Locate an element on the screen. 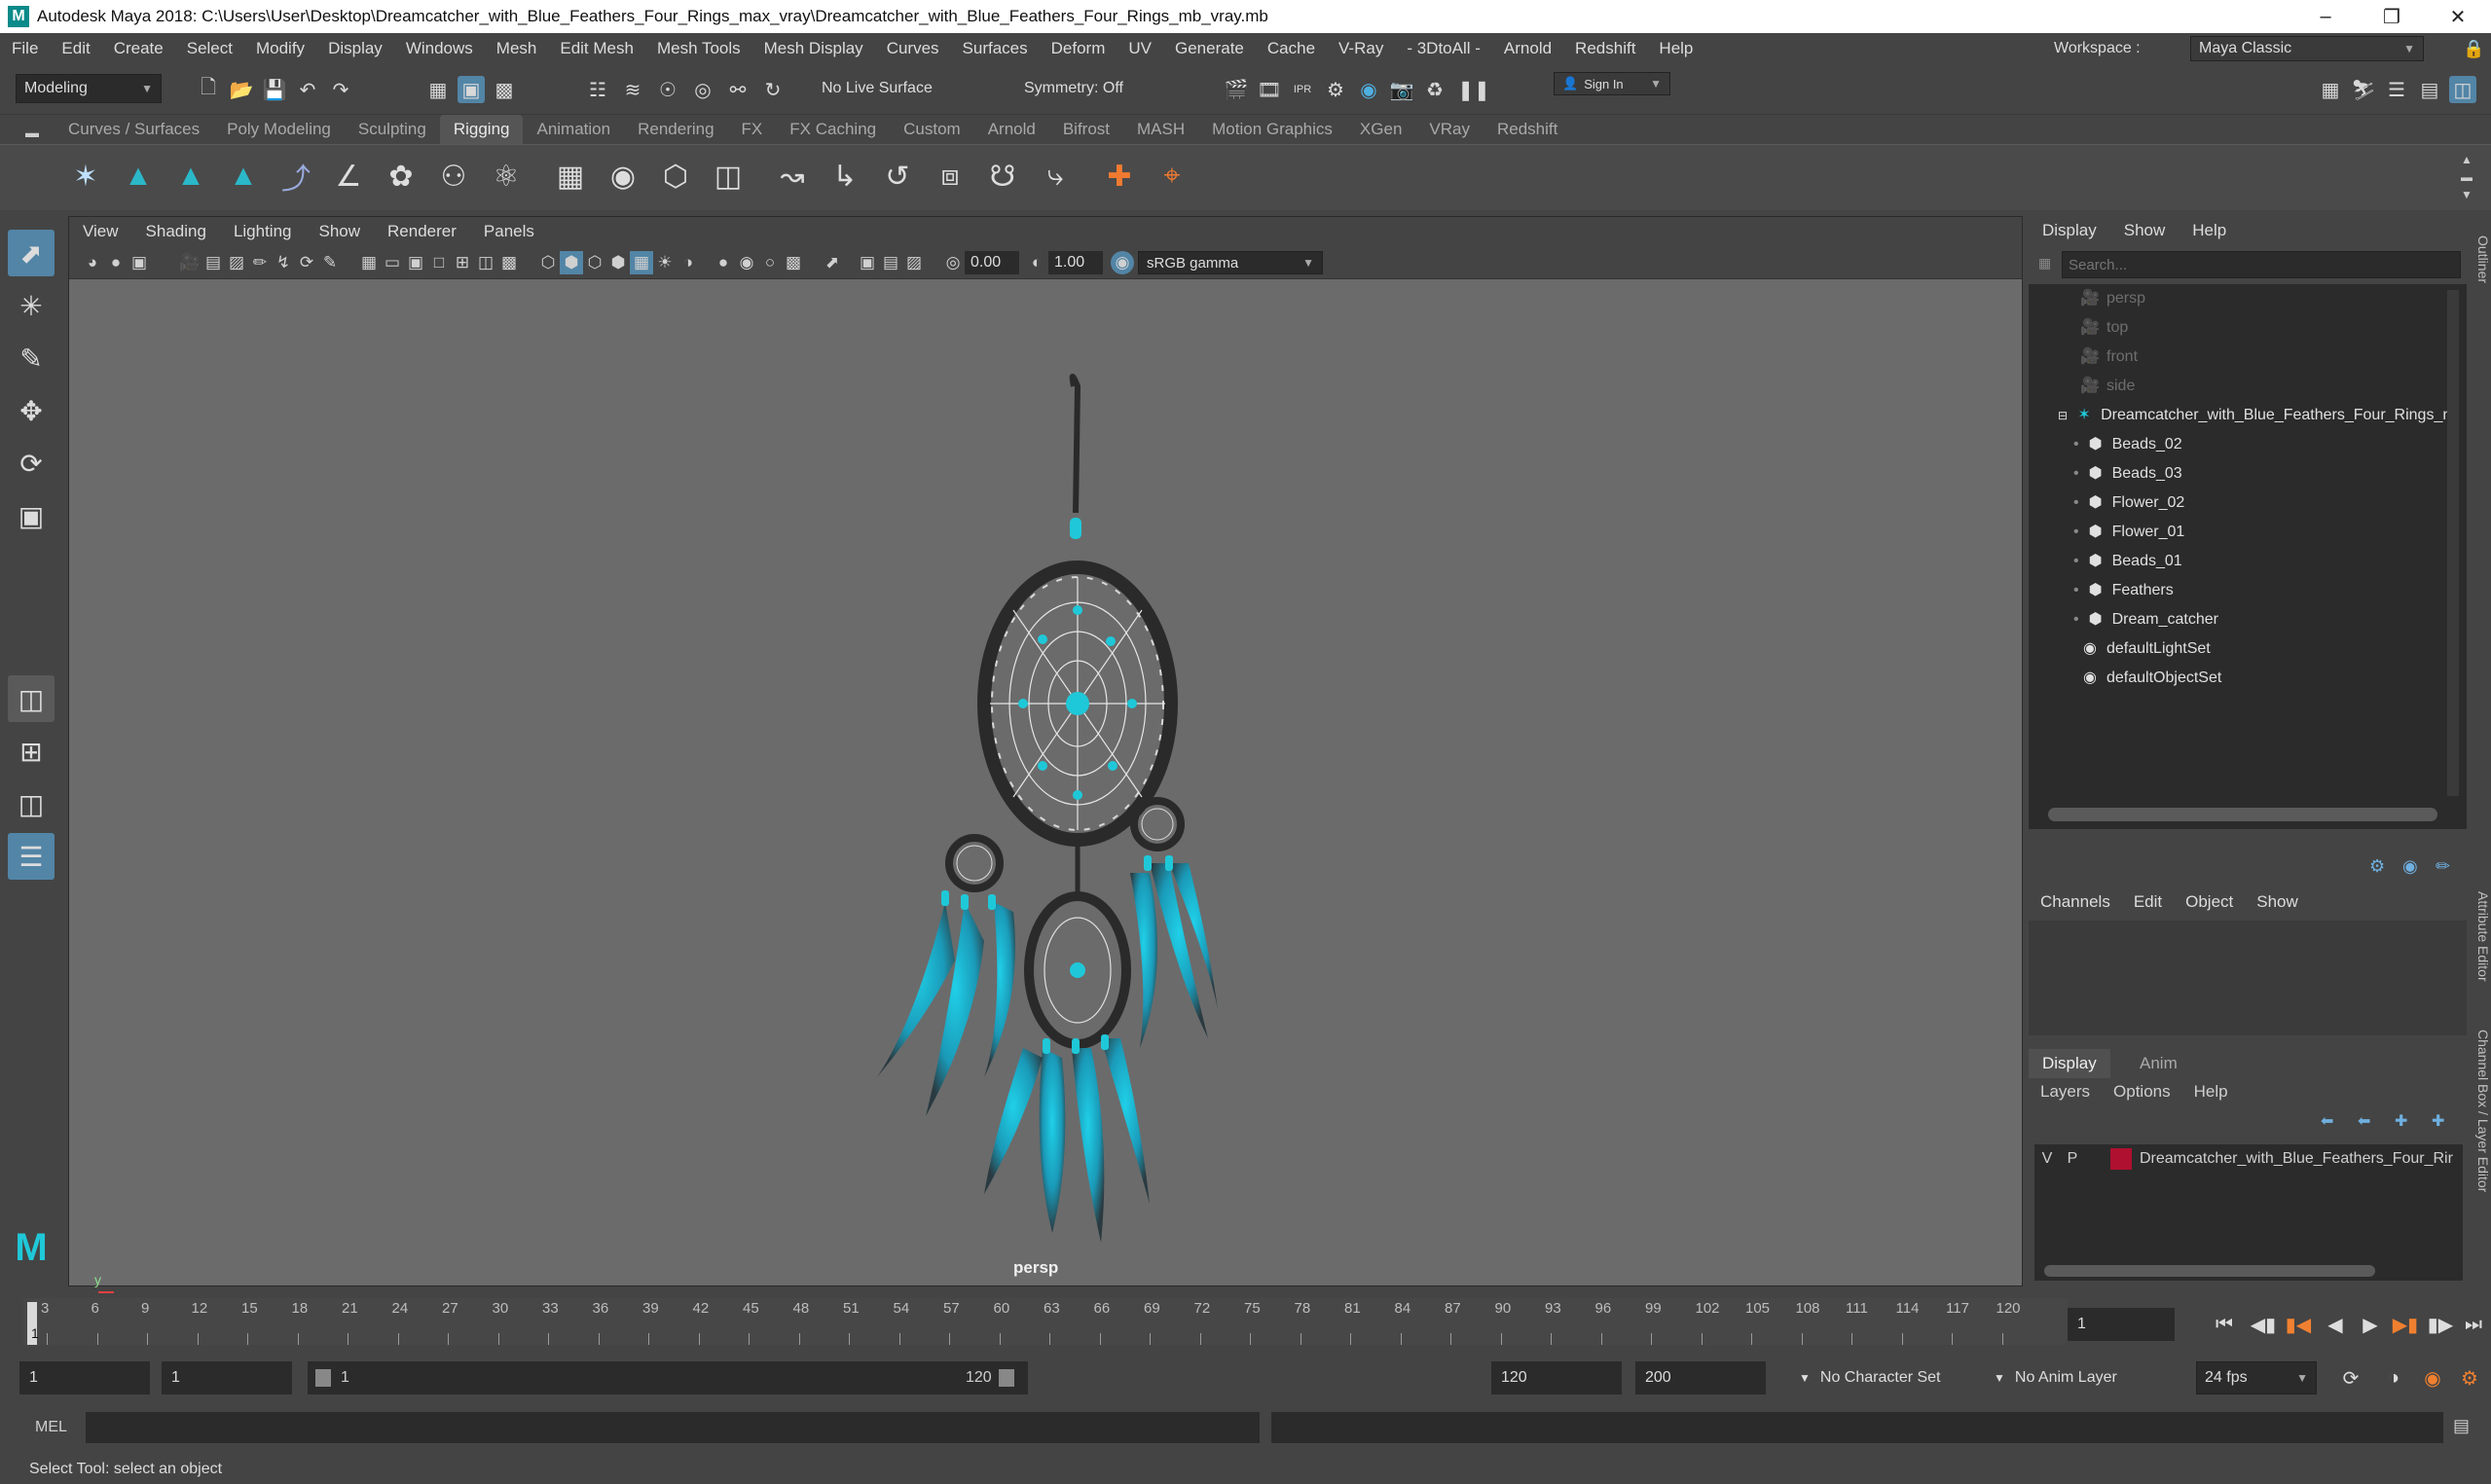 The height and width of the screenshot is (1484, 2491). layer-tab-anim: Anim is located at coordinates (2158, 1063).